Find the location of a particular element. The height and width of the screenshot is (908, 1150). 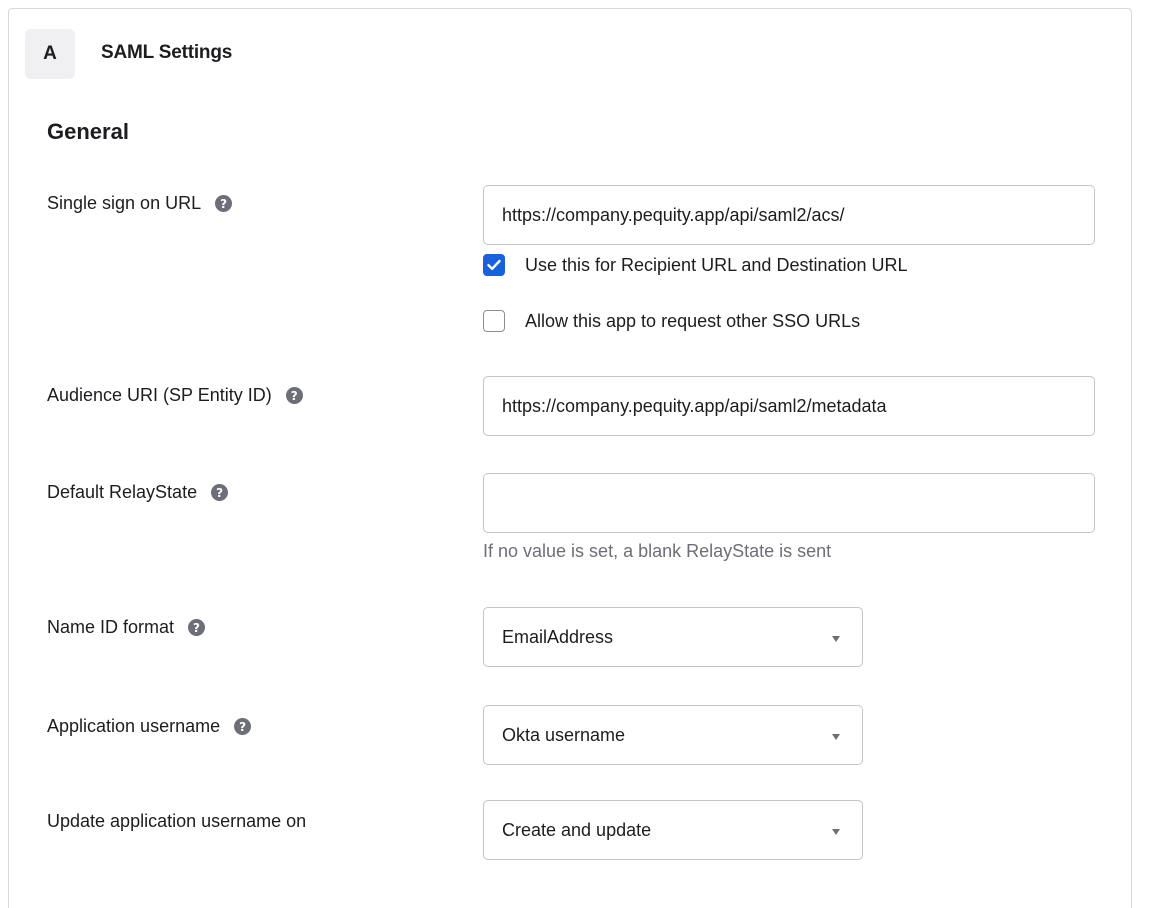

other-sso-checkbox-row: Allow this app to request other SSO URLs is located at coordinates (671, 321).